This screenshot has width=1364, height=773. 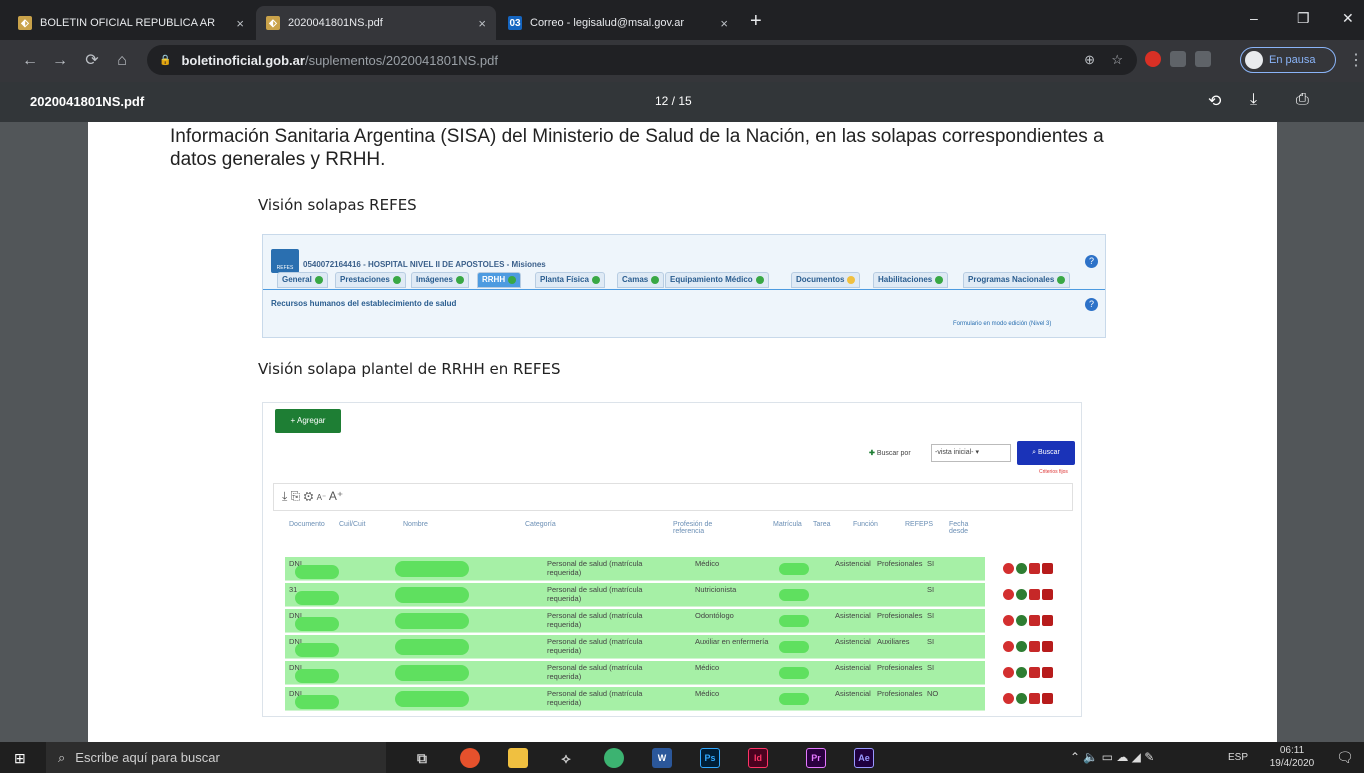 What do you see at coordinates (756, 21) in the screenshot?
I see `new-tab-button: +` at bounding box center [756, 21].